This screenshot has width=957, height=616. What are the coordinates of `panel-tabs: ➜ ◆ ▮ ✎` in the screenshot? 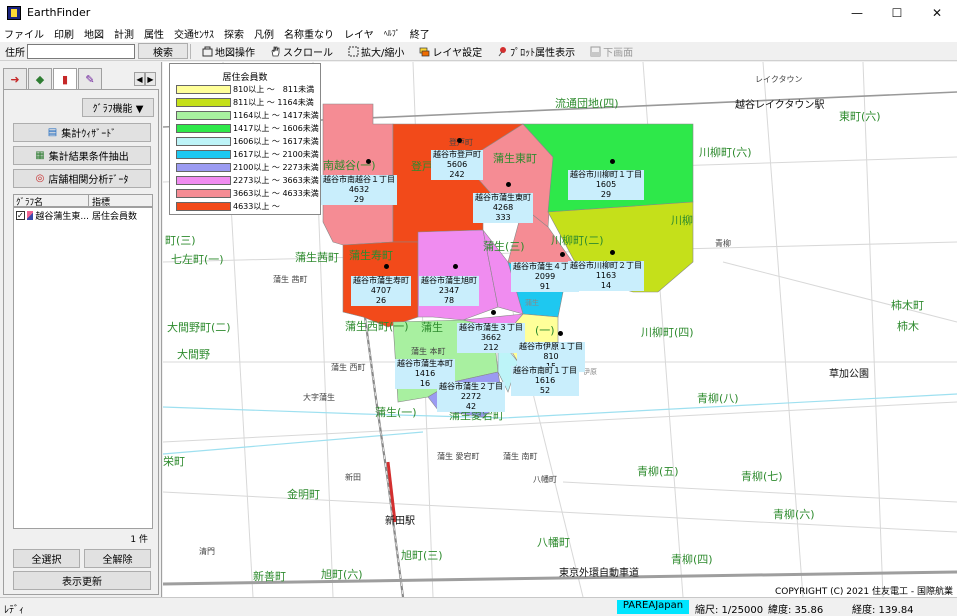 It's located at (53, 79).